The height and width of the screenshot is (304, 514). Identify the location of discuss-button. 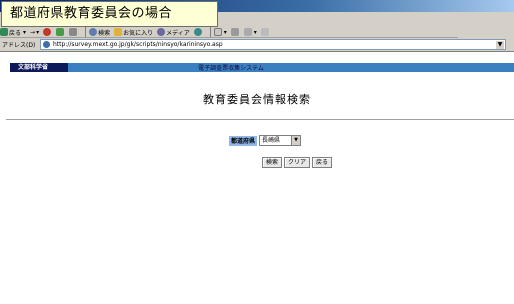
(265, 32).